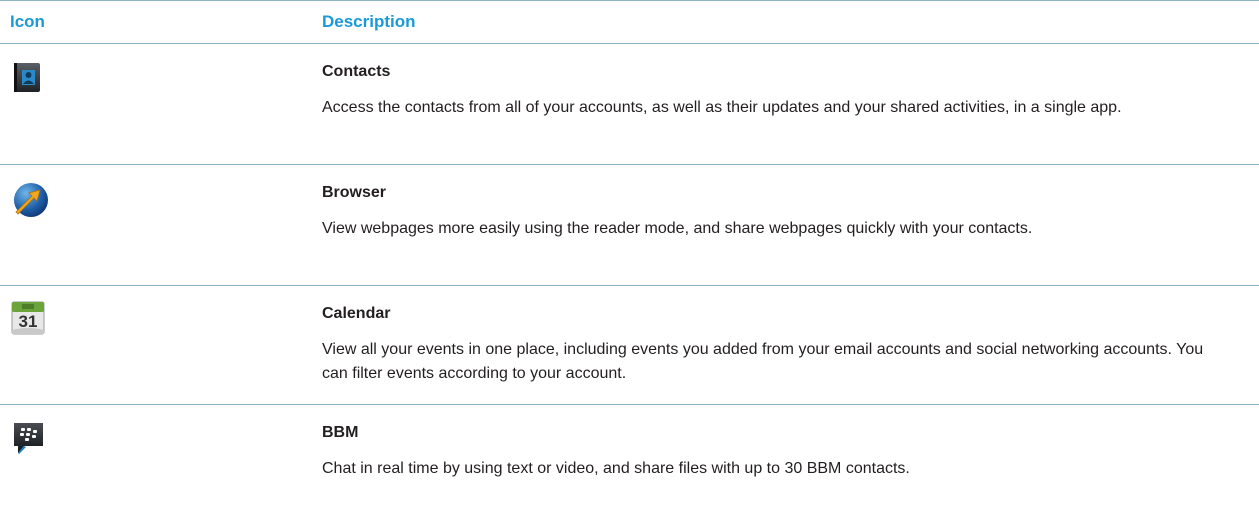  What do you see at coordinates (27, 21) in the screenshot?
I see `icon-column-header: Icon` at bounding box center [27, 21].